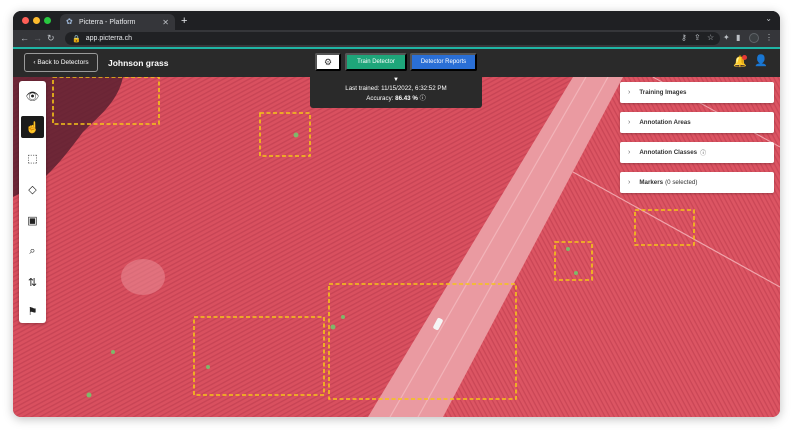  What do you see at coordinates (710, 38) in the screenshot?
I see `bookmark-star-icon: ☆` at bounding box center [710, 38].